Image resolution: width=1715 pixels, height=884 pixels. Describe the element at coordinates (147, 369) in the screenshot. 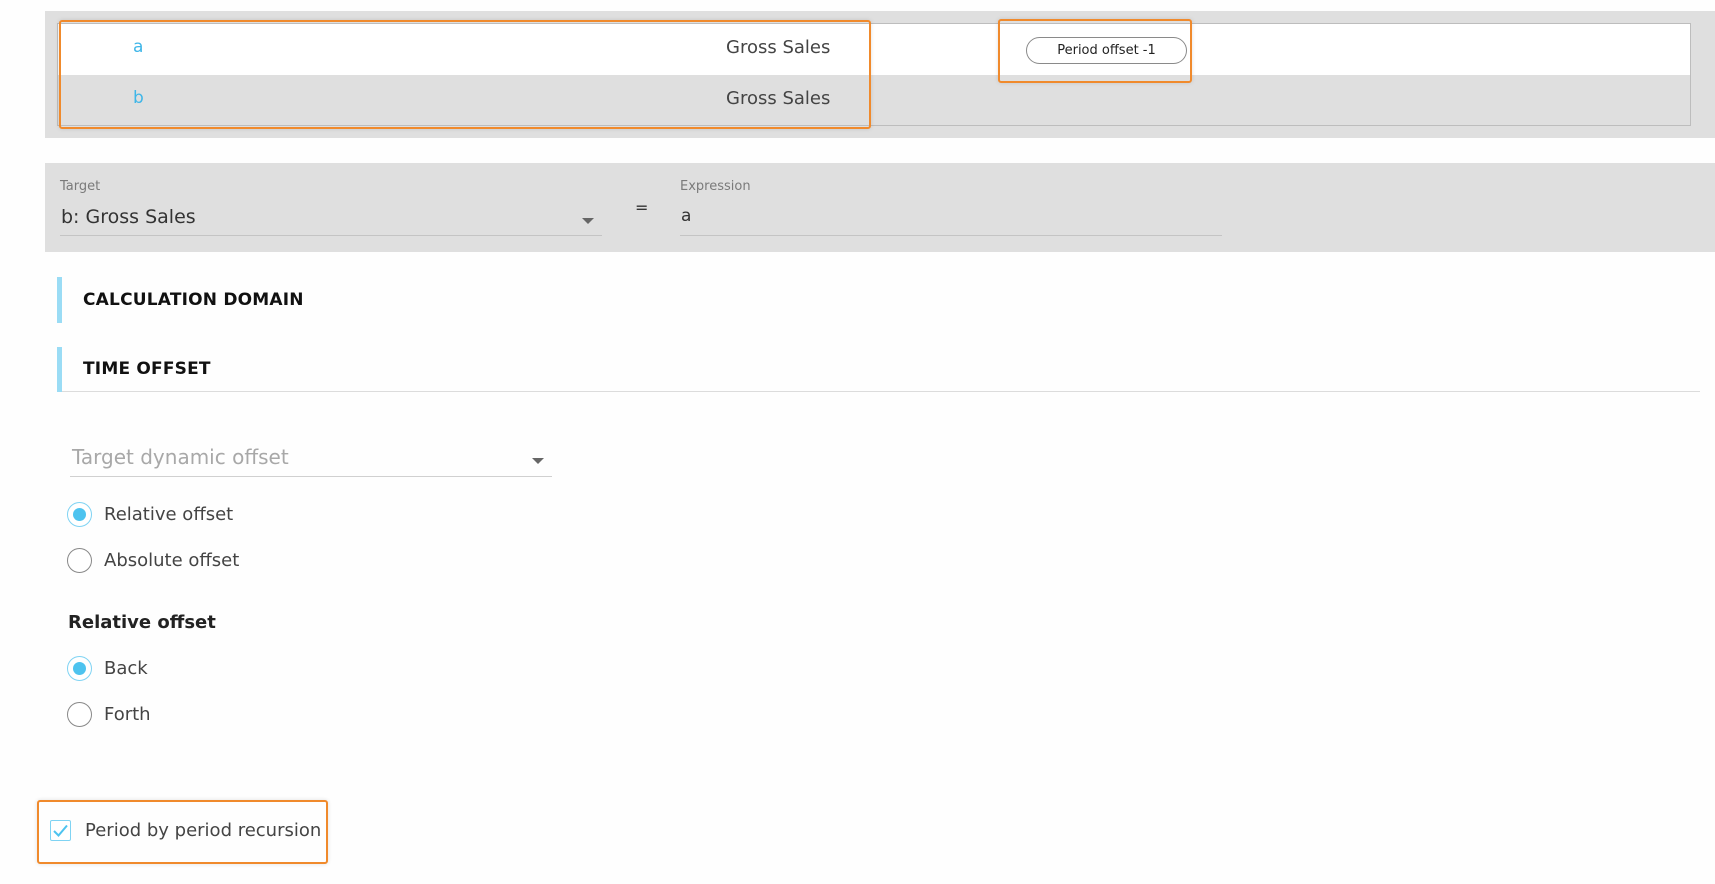

I see `section-title: TIME OFFSET` at that location.